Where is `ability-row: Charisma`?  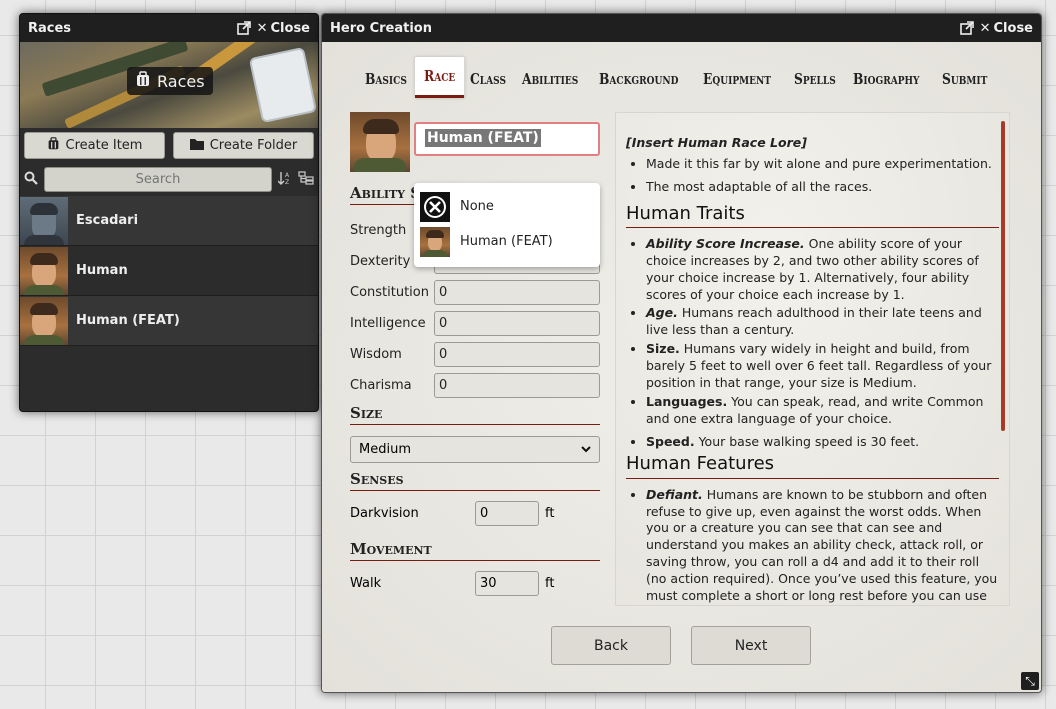 ability-row: Charisma is located at coordinates (475, 385).